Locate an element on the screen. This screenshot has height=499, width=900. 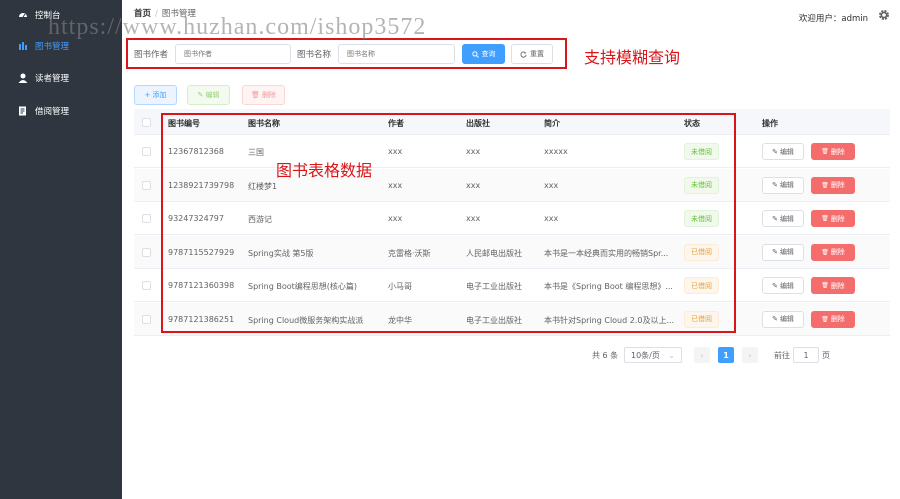
page-size-value: 10条/页 is located at coordinates (645, 355).